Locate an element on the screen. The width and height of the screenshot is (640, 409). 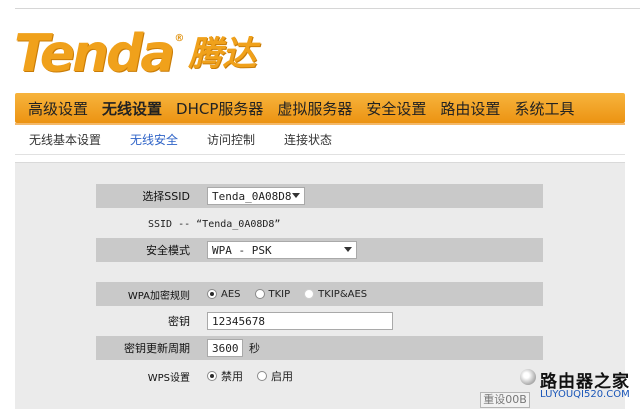
security-mode-select: WPA - PSK is located at coordinates (282, 250).